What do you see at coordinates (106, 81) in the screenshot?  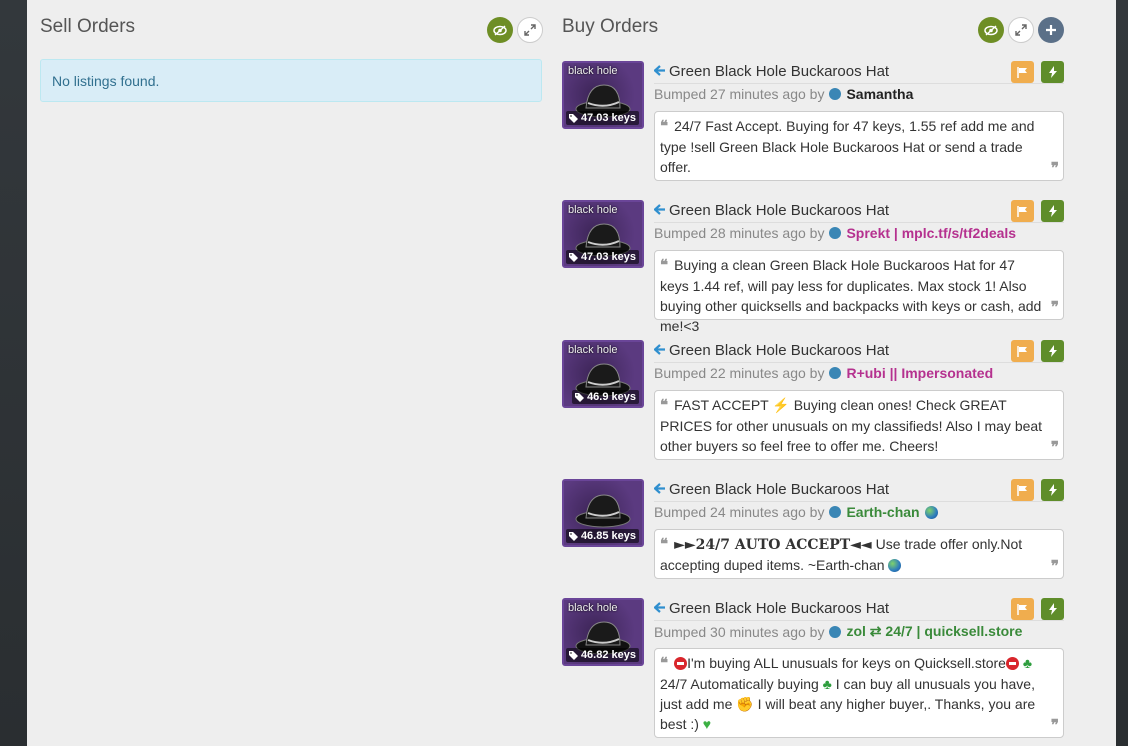 I see `no-listings-text: No listings found.` at bounding box center [106, 81].